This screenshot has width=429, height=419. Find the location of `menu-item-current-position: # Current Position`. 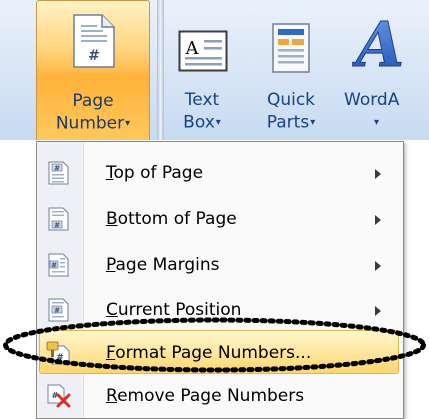

menu-item-current-position: # Current Position is located at coordinates (220, 310).